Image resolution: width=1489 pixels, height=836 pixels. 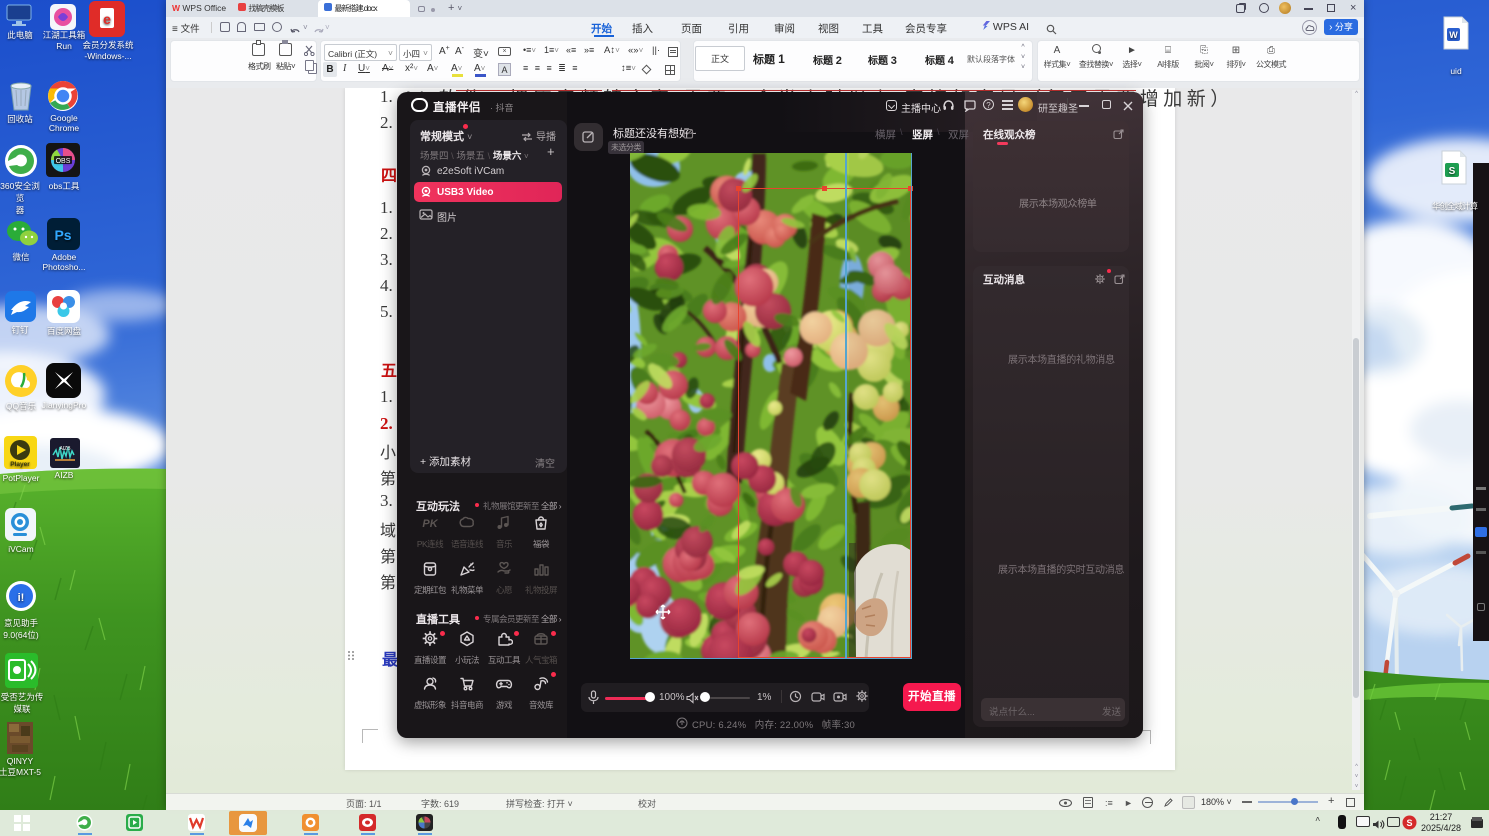 What do you see at coordinates (63, 161) in the screenshot?
I see `svg-text: OBS` at bounding box center [63, 161].